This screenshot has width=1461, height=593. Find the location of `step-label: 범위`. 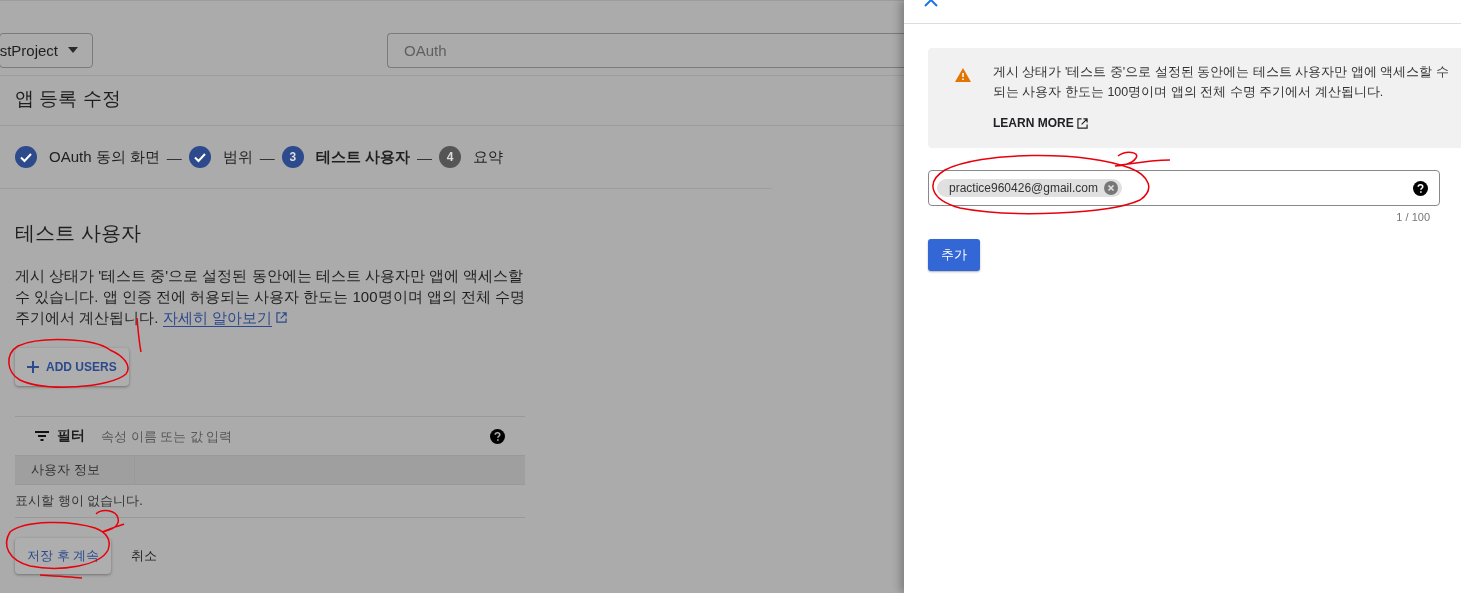

step-label: 범위 is located at coordinates (237, 157).